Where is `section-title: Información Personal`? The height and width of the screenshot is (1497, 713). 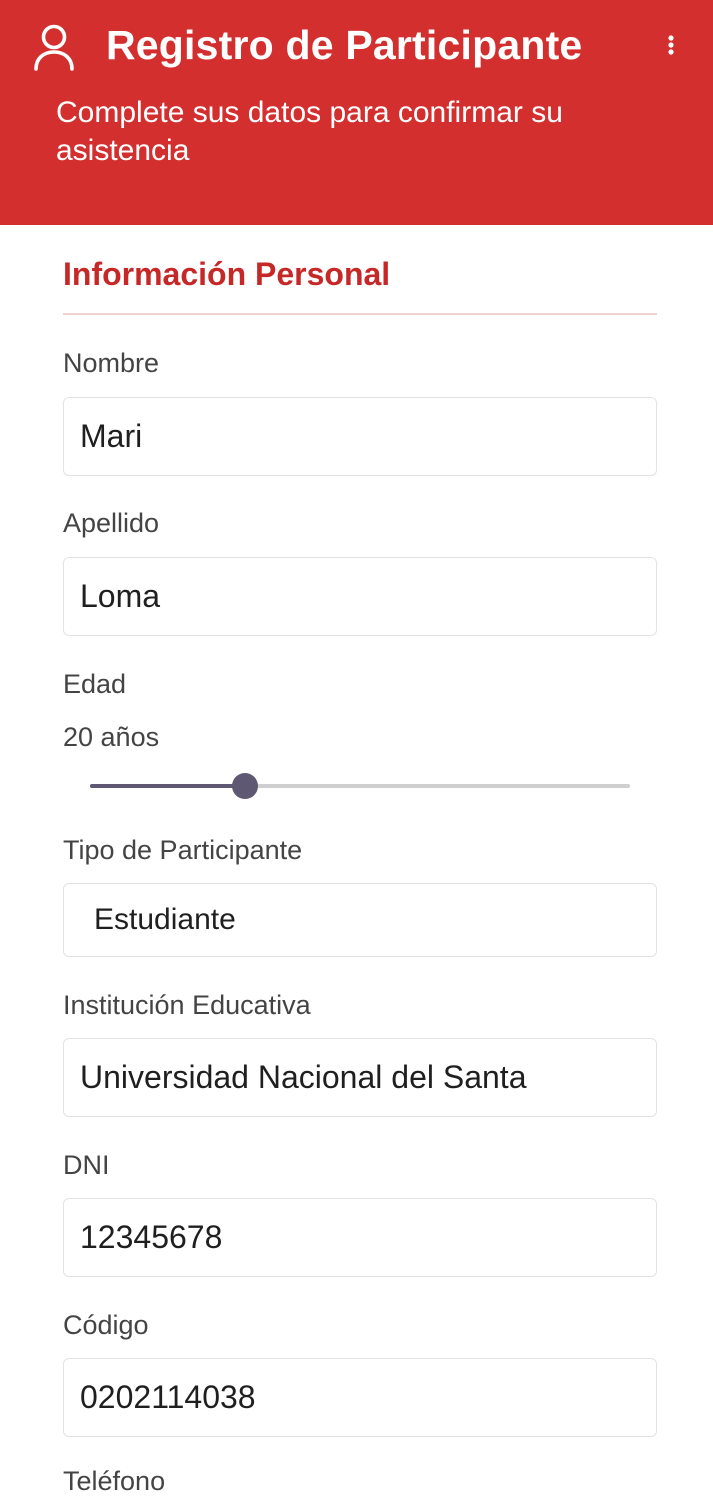 section-title: Información Personal is located at coordinates (227, 274).